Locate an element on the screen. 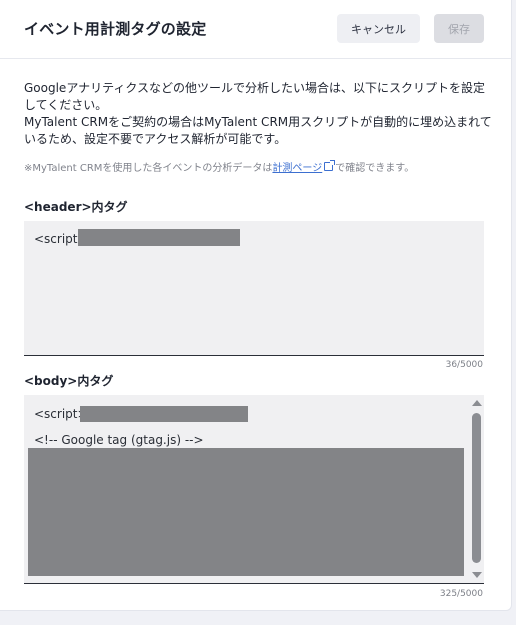 This screenshot has width=516, height=625. dialog-header: イベント用計測タグの設定 キャンセル 保存 is located at coordinates (256, 29).